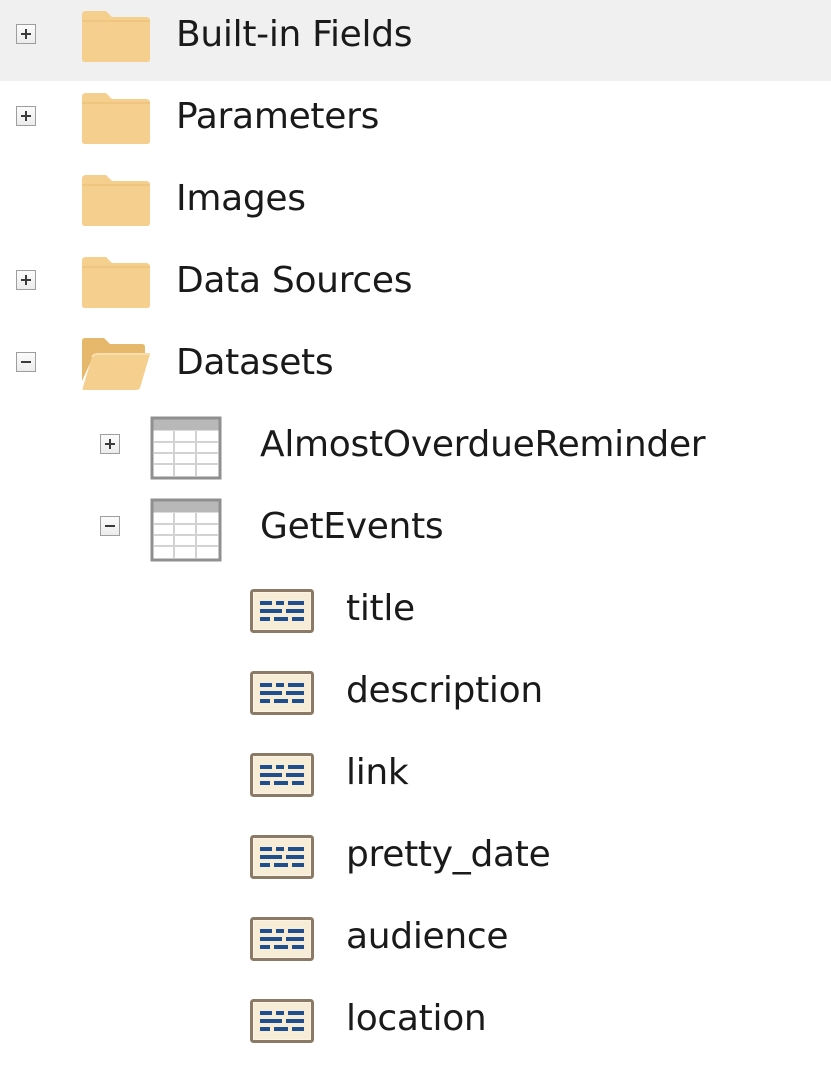 The height and width of the screenshot is (1065, 831). I want to click on tree-node-label: AlmostOverdueReminder, so click(483, 444).